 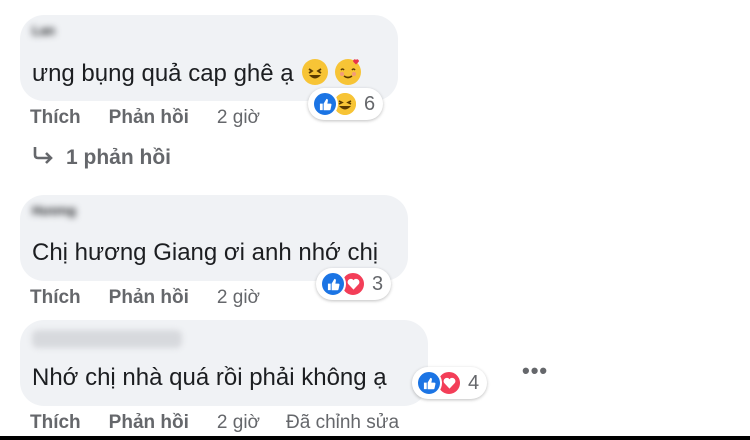 What do you see at coordinates (43, 158) in the screenshot?
I see `reply-arrow-icon` at bounding box center [43, 158].